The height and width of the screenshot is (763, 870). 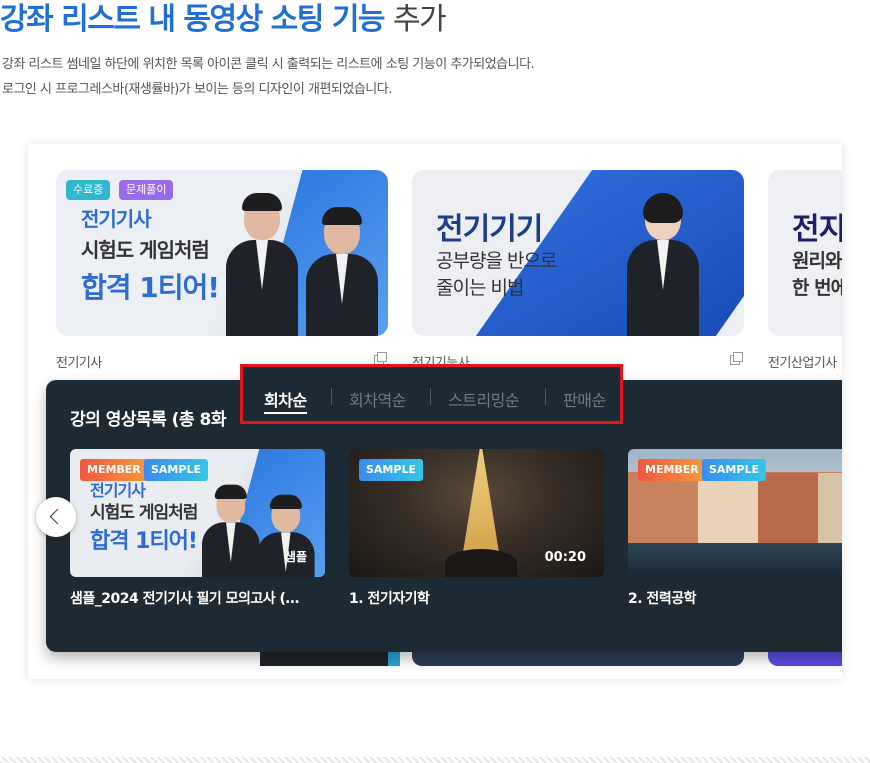 I want to click on headline: 강좌 리스트 내 동영상 소팅 기능 추가, so click(x=223, y=19).